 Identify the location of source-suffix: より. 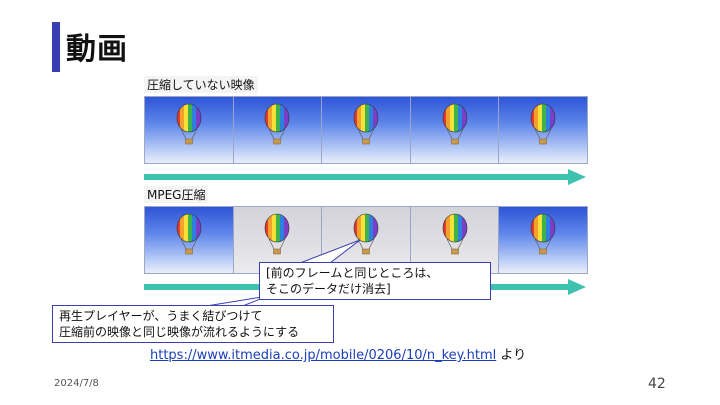
(511, 355).